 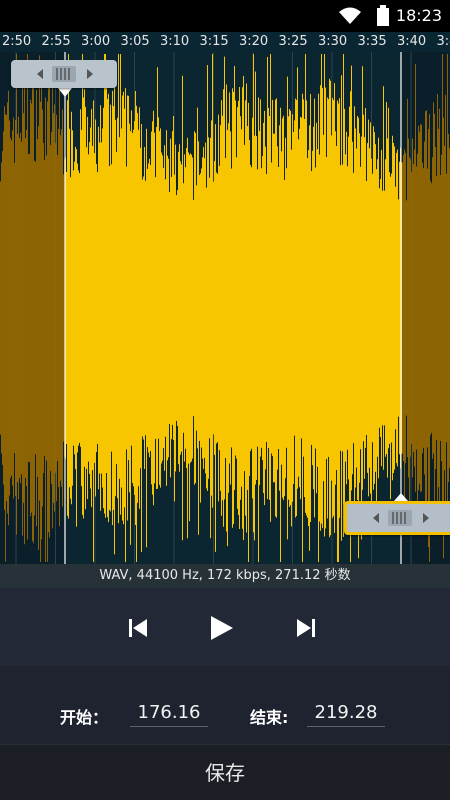 What do you see at coordinates (225, 16) in the screenshot?
I see `status-bar: 18:23` at bounding box center [225, 16].